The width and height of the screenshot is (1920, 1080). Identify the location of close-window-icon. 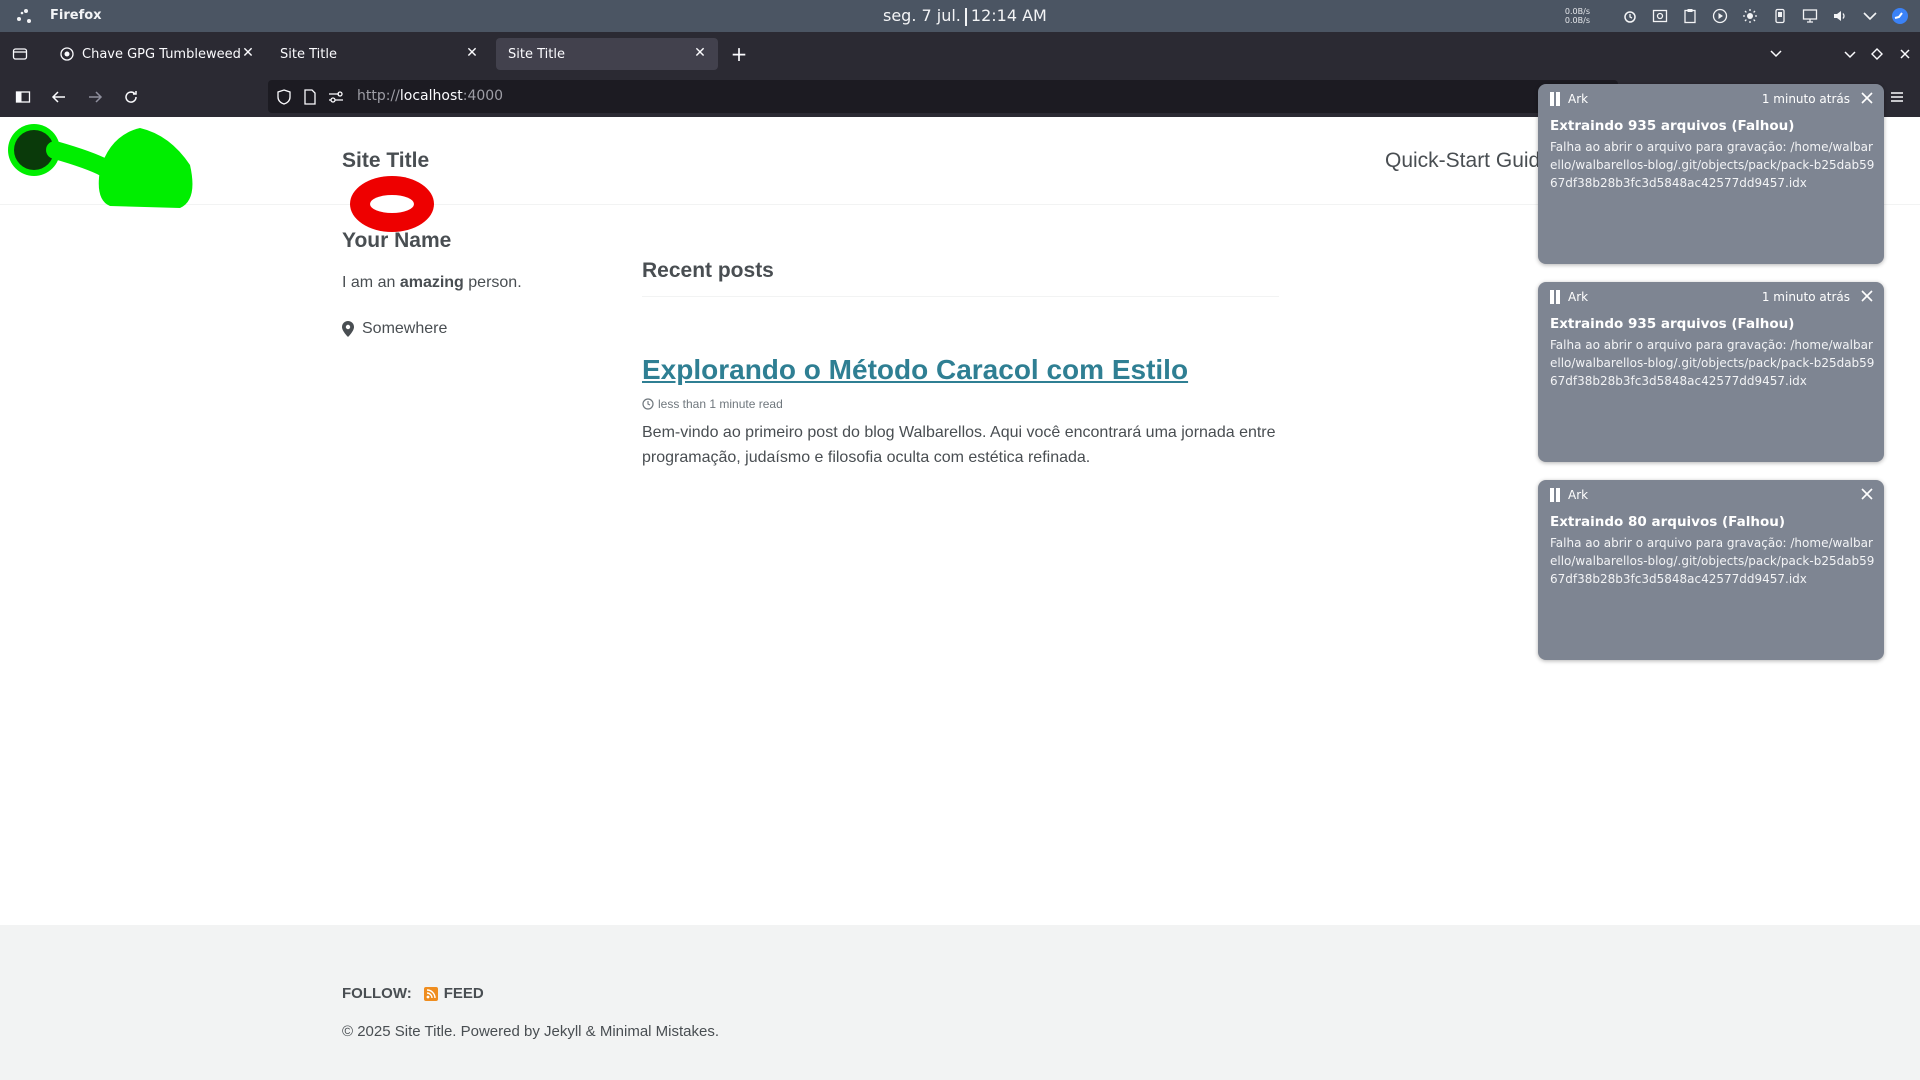
(1905, 54).